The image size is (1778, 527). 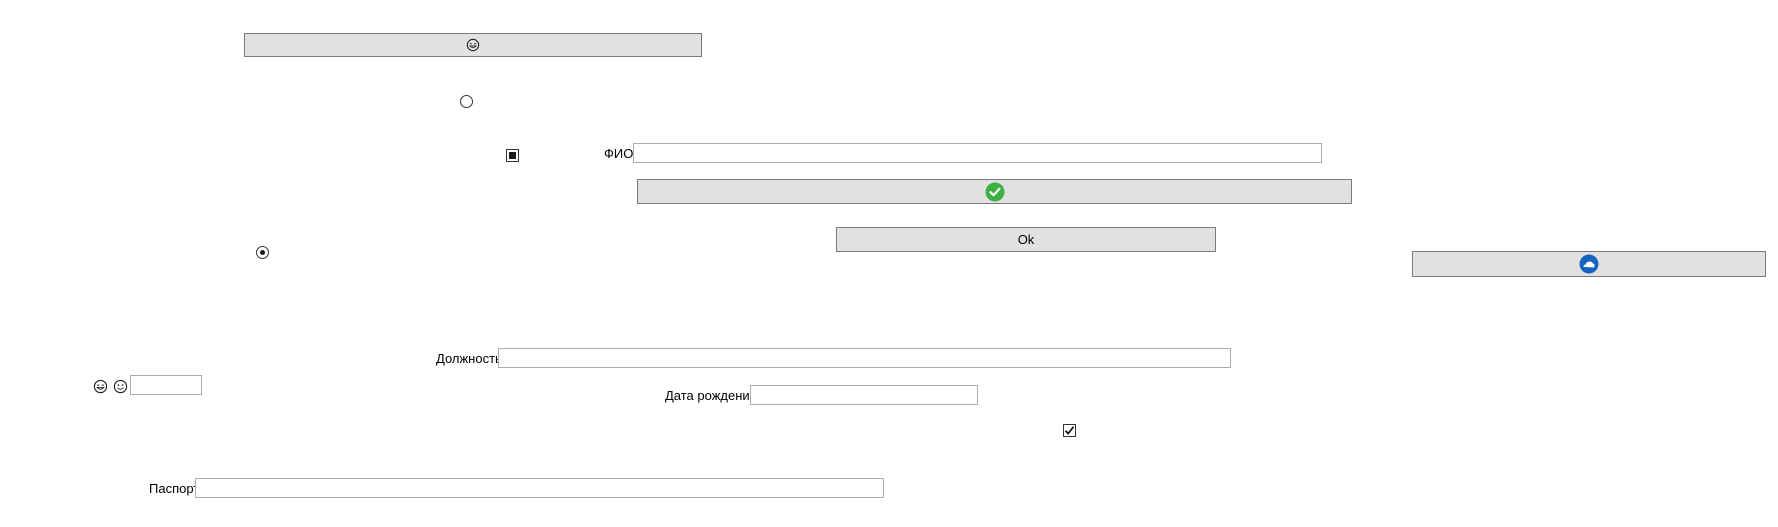 What do you see at coordinates (466, 101) in the screenshot?
I see `radio-option-top` at bounding box center [466, 101].